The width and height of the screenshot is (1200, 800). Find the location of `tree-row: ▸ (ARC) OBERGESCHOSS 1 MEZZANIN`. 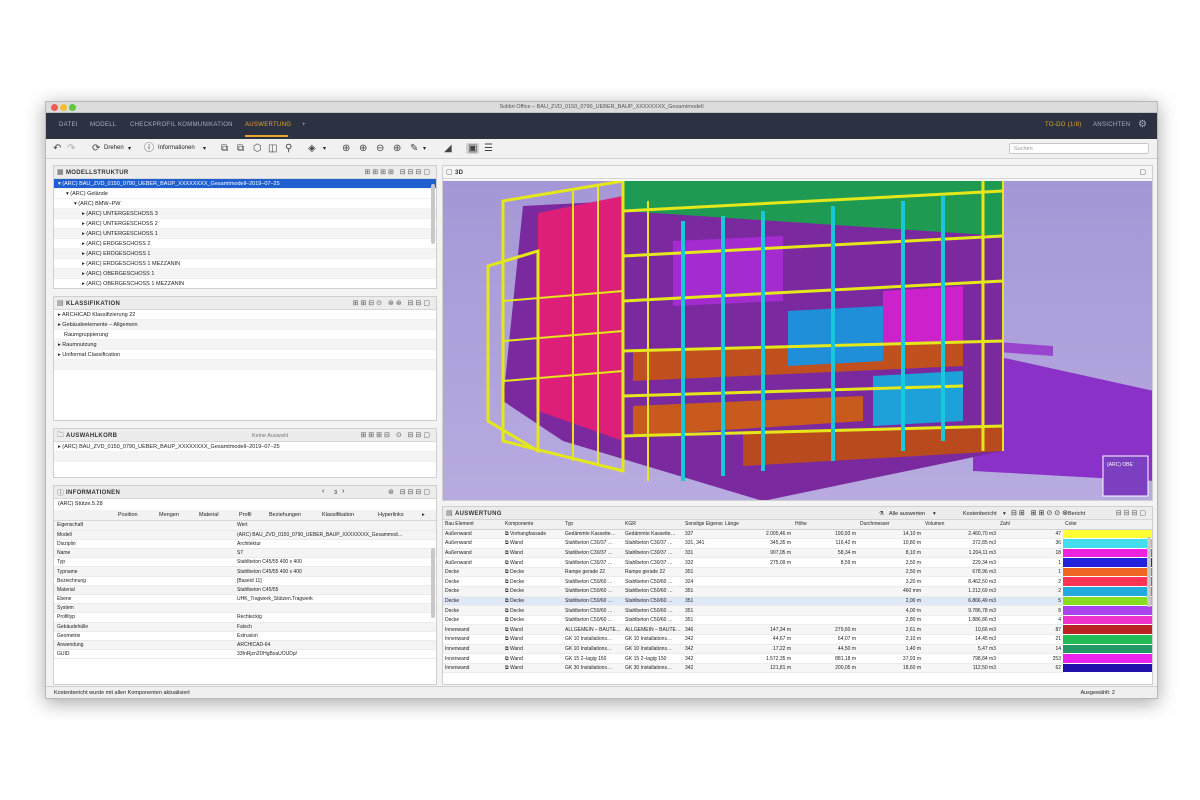

tree-row: ▸ (ARC) OBERGESCHOSS 1 MEZZANIN is located at coordinates (245, 283).